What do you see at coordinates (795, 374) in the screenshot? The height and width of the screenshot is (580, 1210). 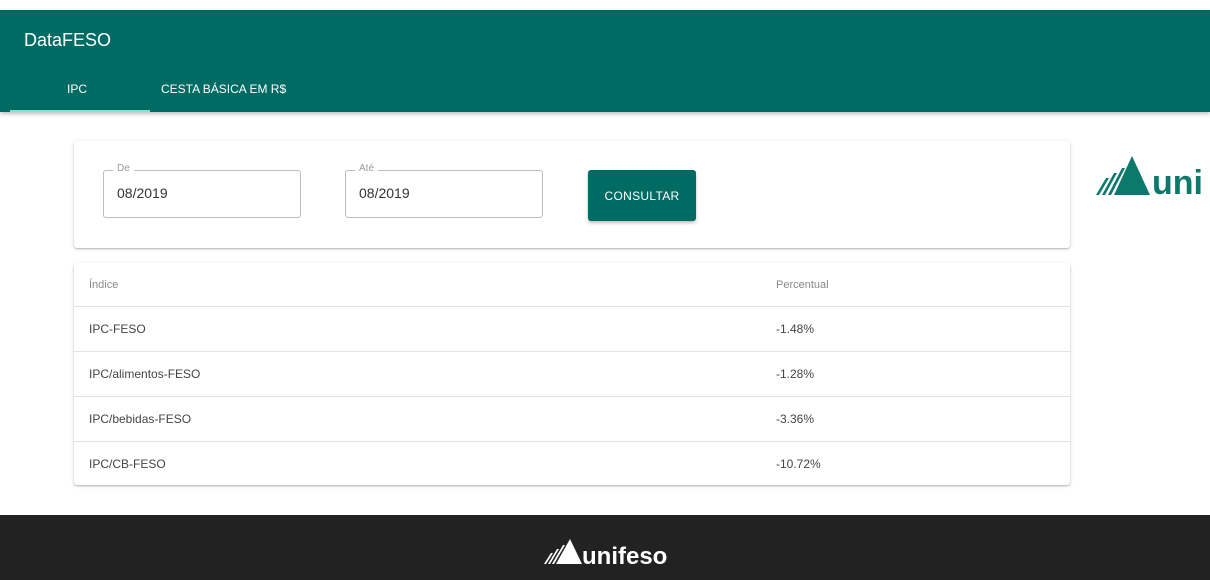 I see `cell-percentual: -1.28%` at bounding box center [795, 374].